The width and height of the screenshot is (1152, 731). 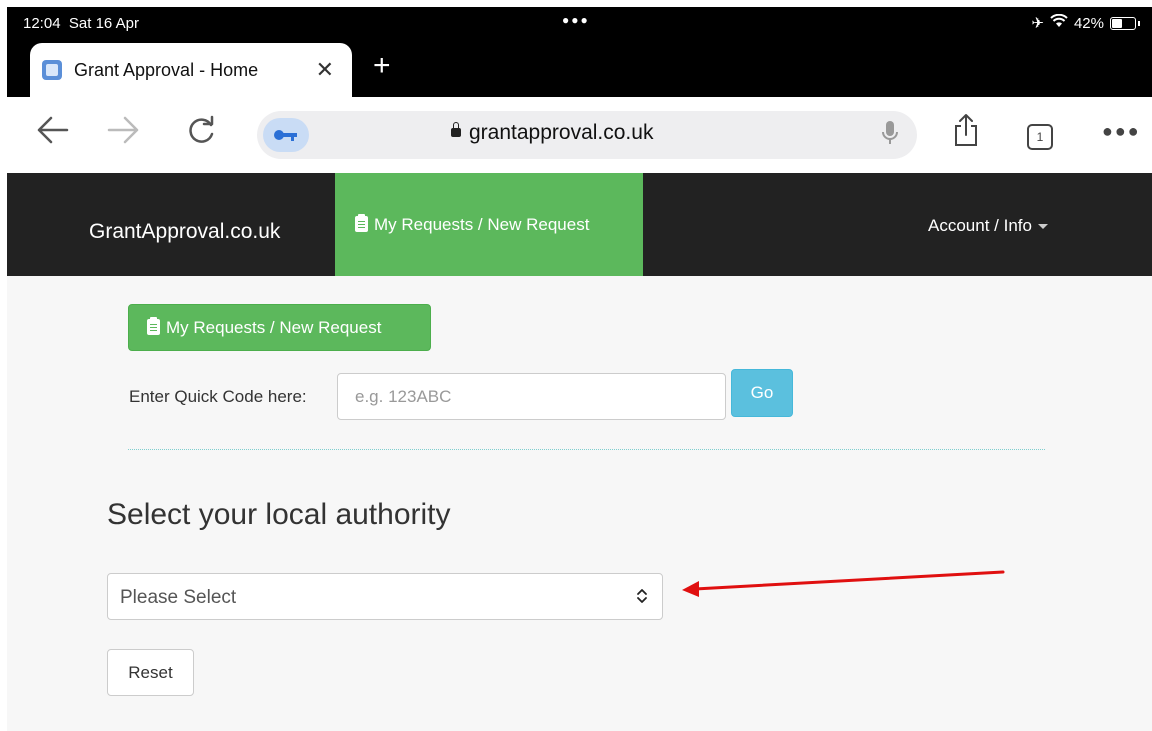 What do you see at coordinates (184, 232) in the screenshot?
I see `site-brand: GrantApproval.co.uk` at bounding box center [184, 232].